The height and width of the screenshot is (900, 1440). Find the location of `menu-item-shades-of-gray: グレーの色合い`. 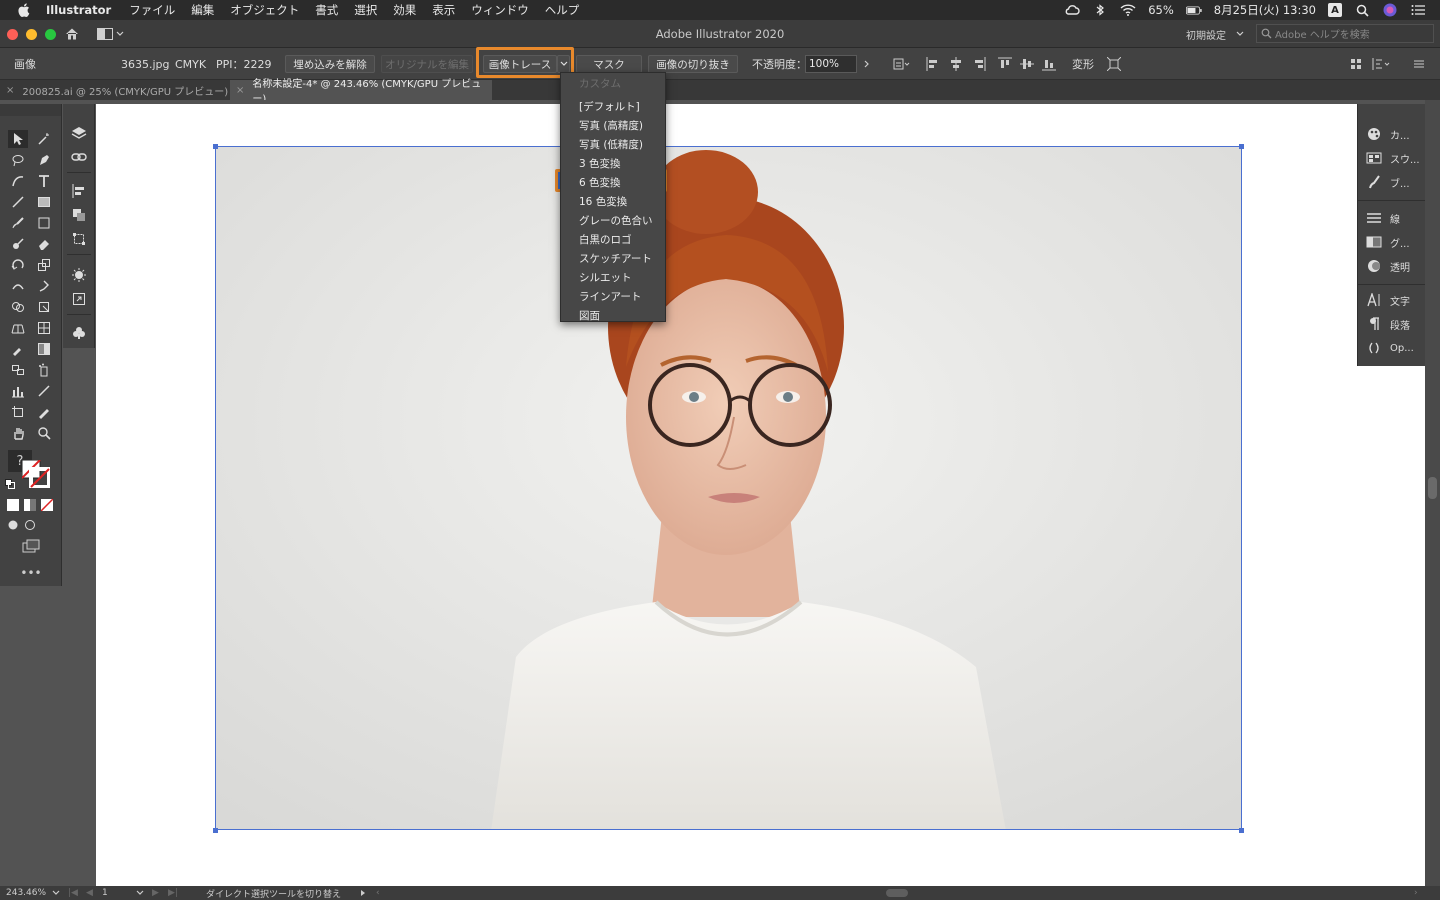

menu-item-shades-of-gray: グレーの色合い is located at coordinates (616, 220).